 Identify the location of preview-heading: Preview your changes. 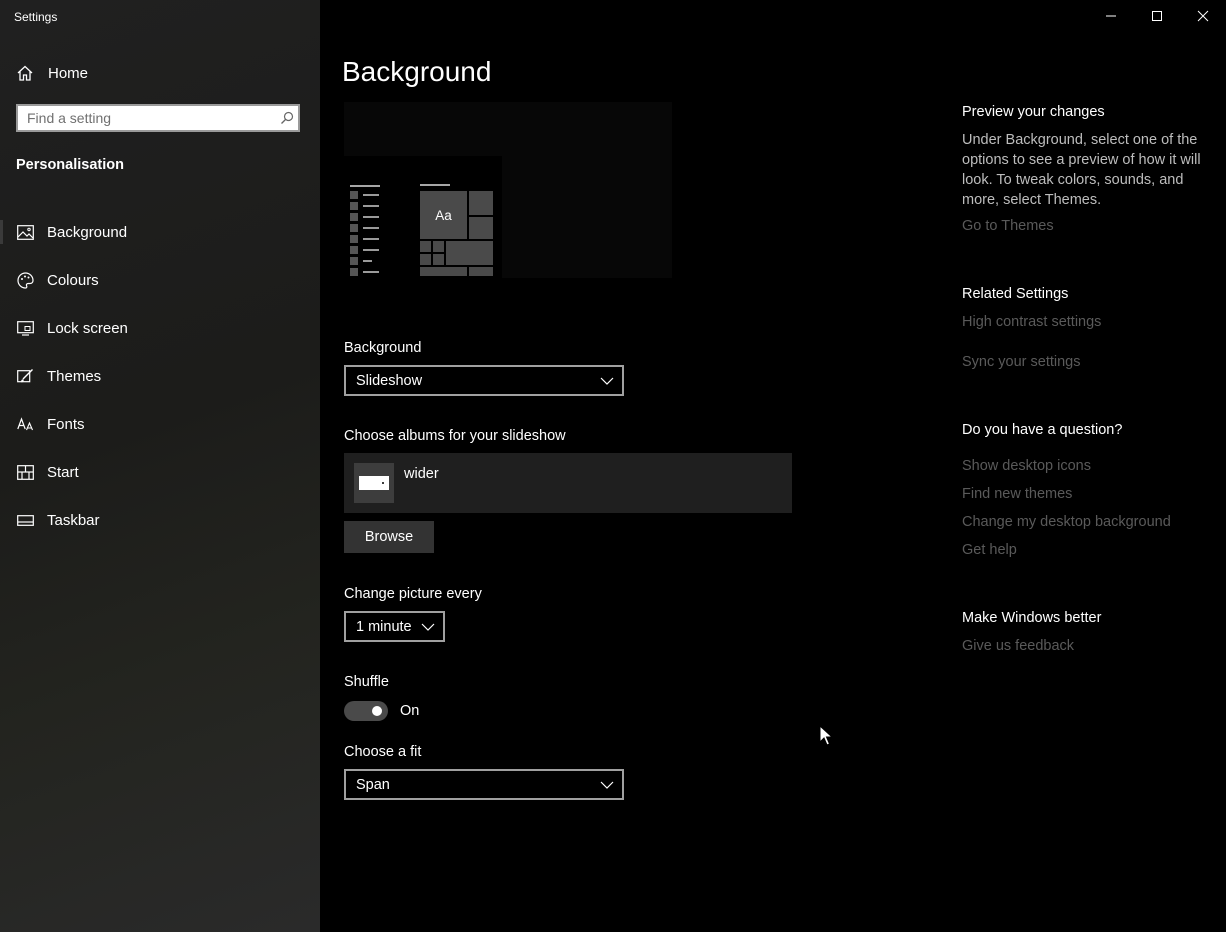
(1033, 112).